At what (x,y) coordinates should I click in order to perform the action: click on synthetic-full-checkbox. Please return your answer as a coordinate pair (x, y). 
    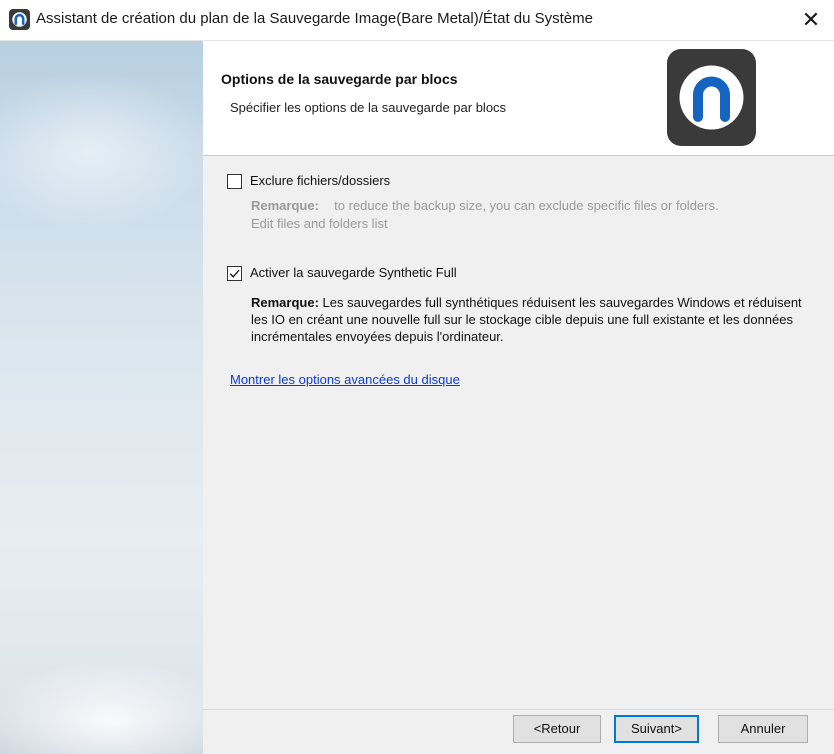
    Looking at the image, I should click on (234, 273).